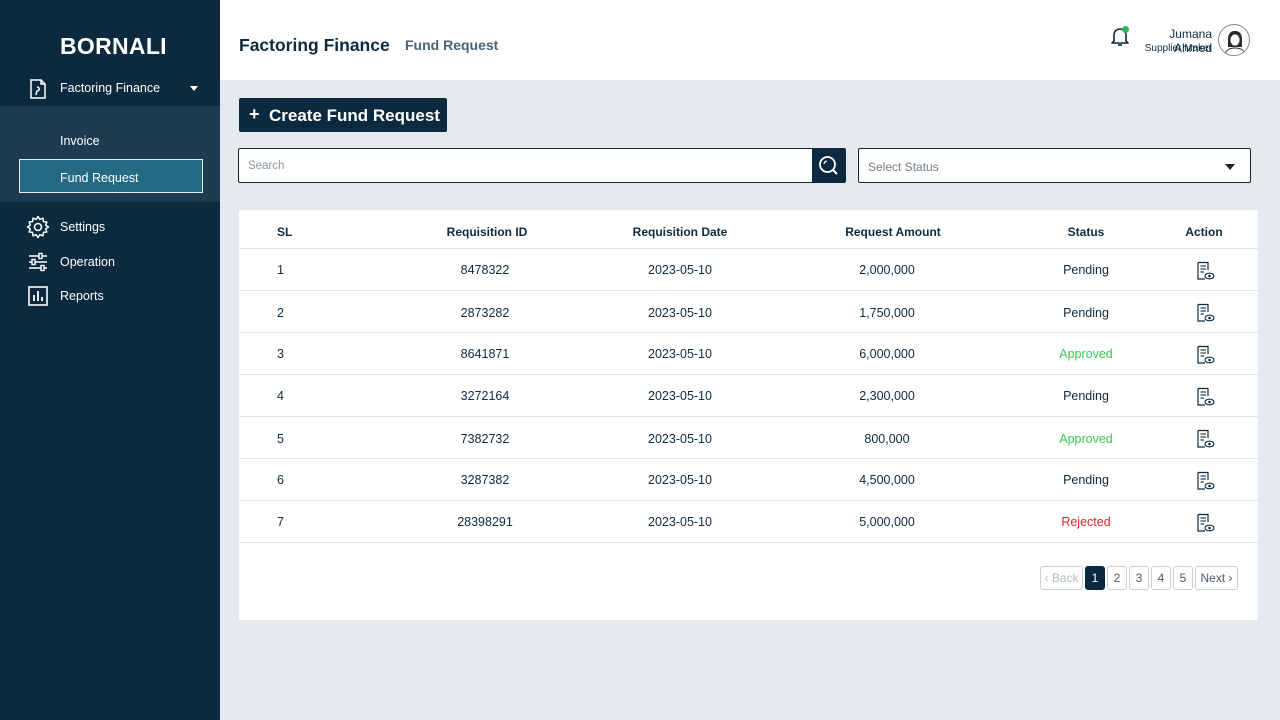 This screenshot has height=720, width=1280. I want to click on gear-icon, so click(38, 227).